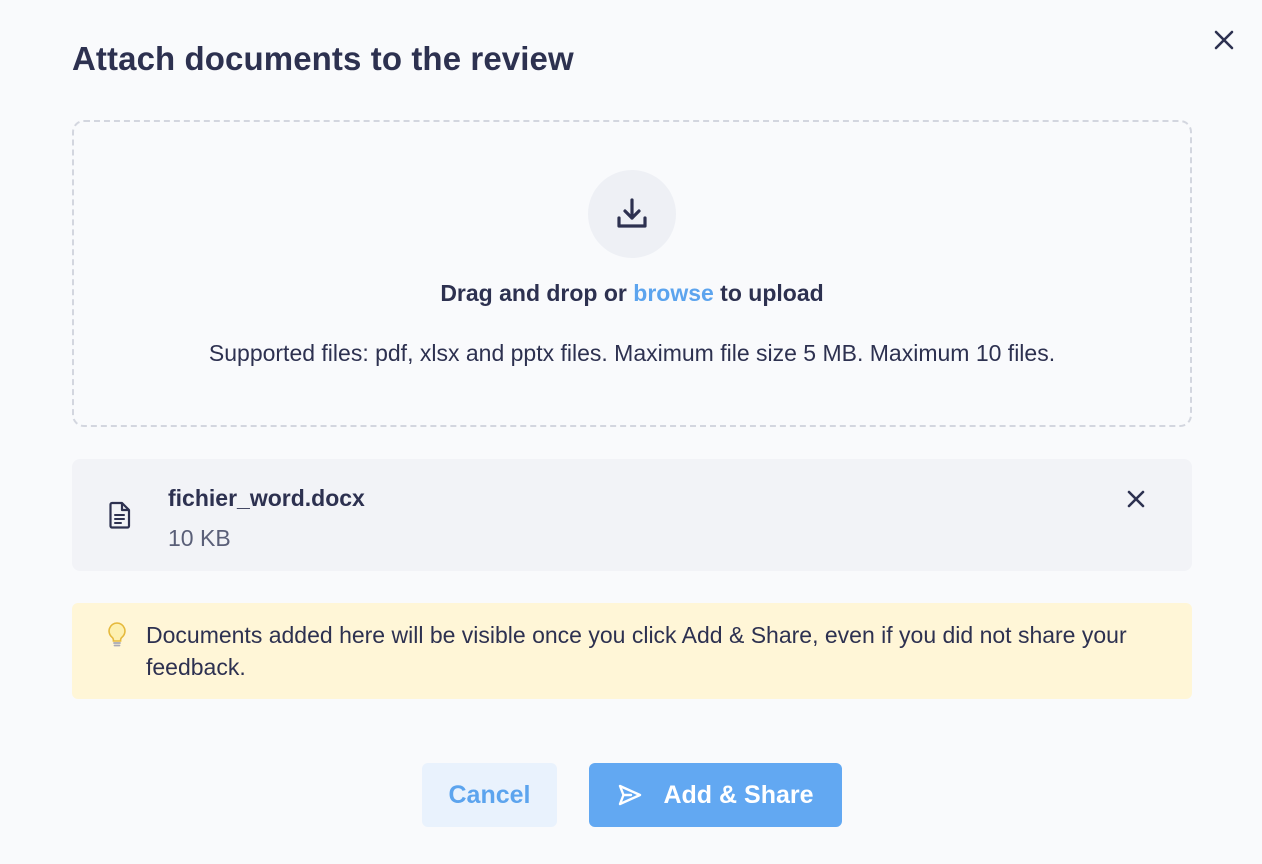 The image size is (1262, 864). I want to click on add-and-share-button: Add & Share, so click(715, 795).